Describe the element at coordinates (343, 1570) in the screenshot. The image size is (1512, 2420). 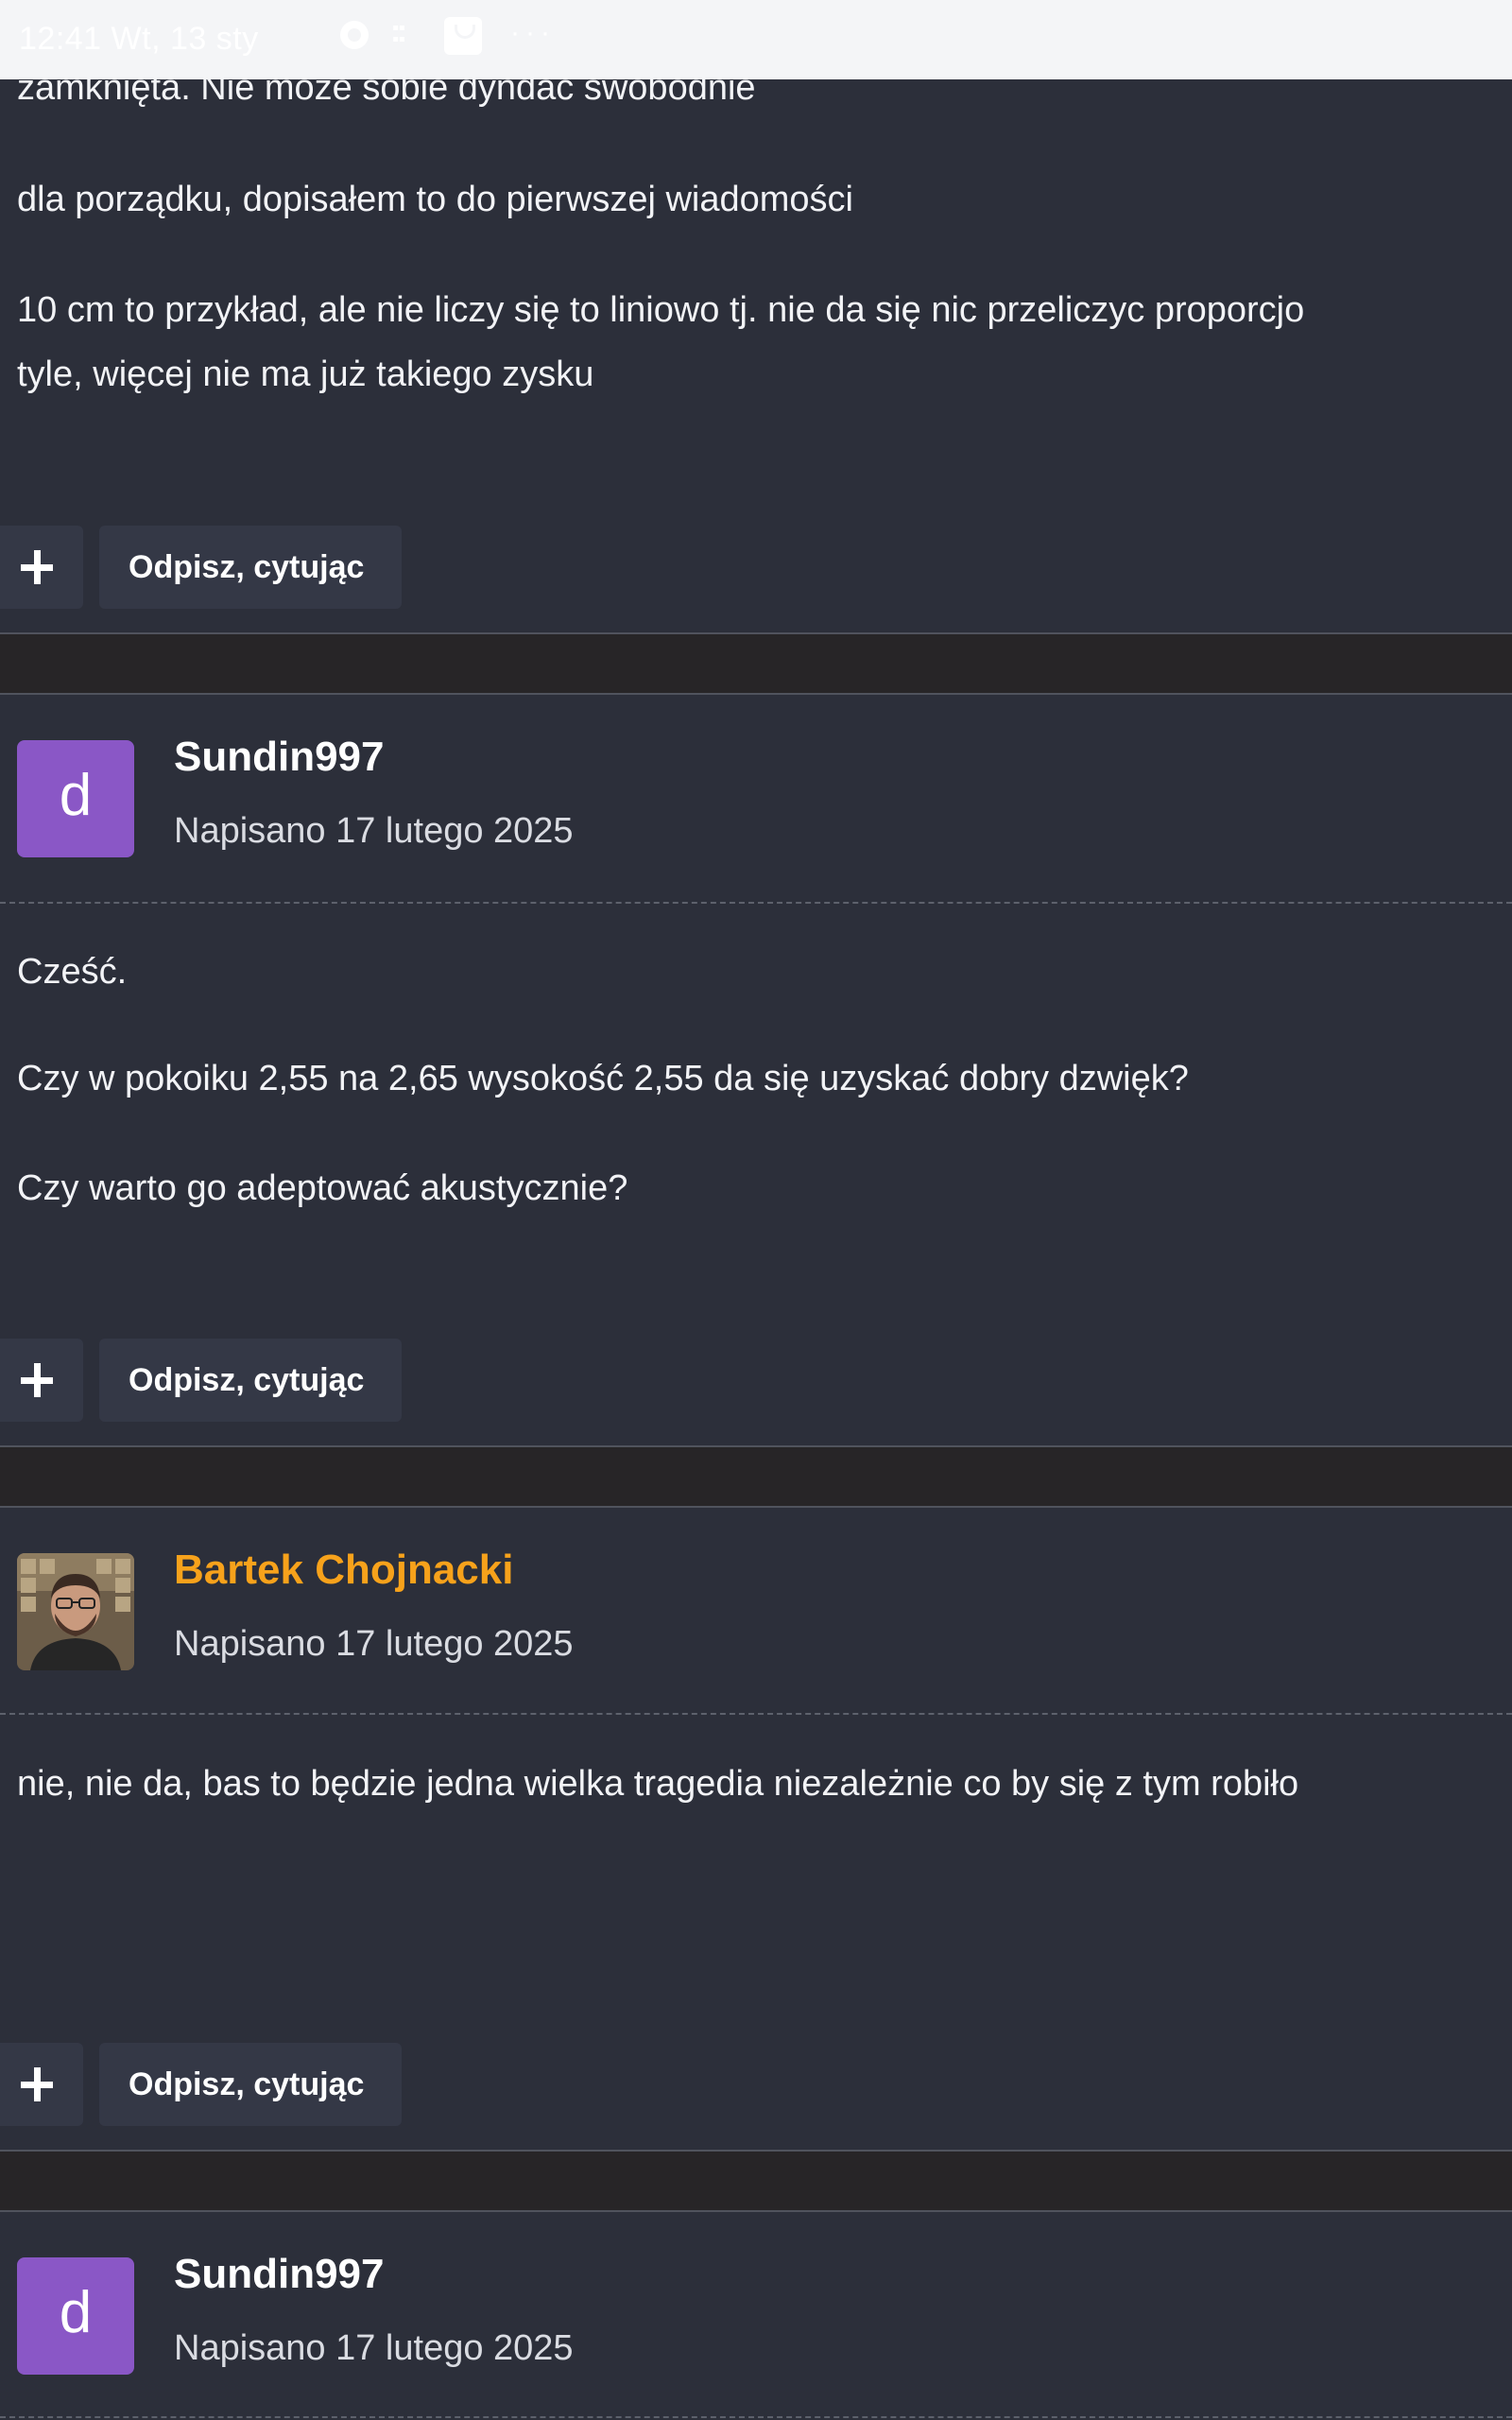
I see `author-name: Bartek Chojnacki` at that location.